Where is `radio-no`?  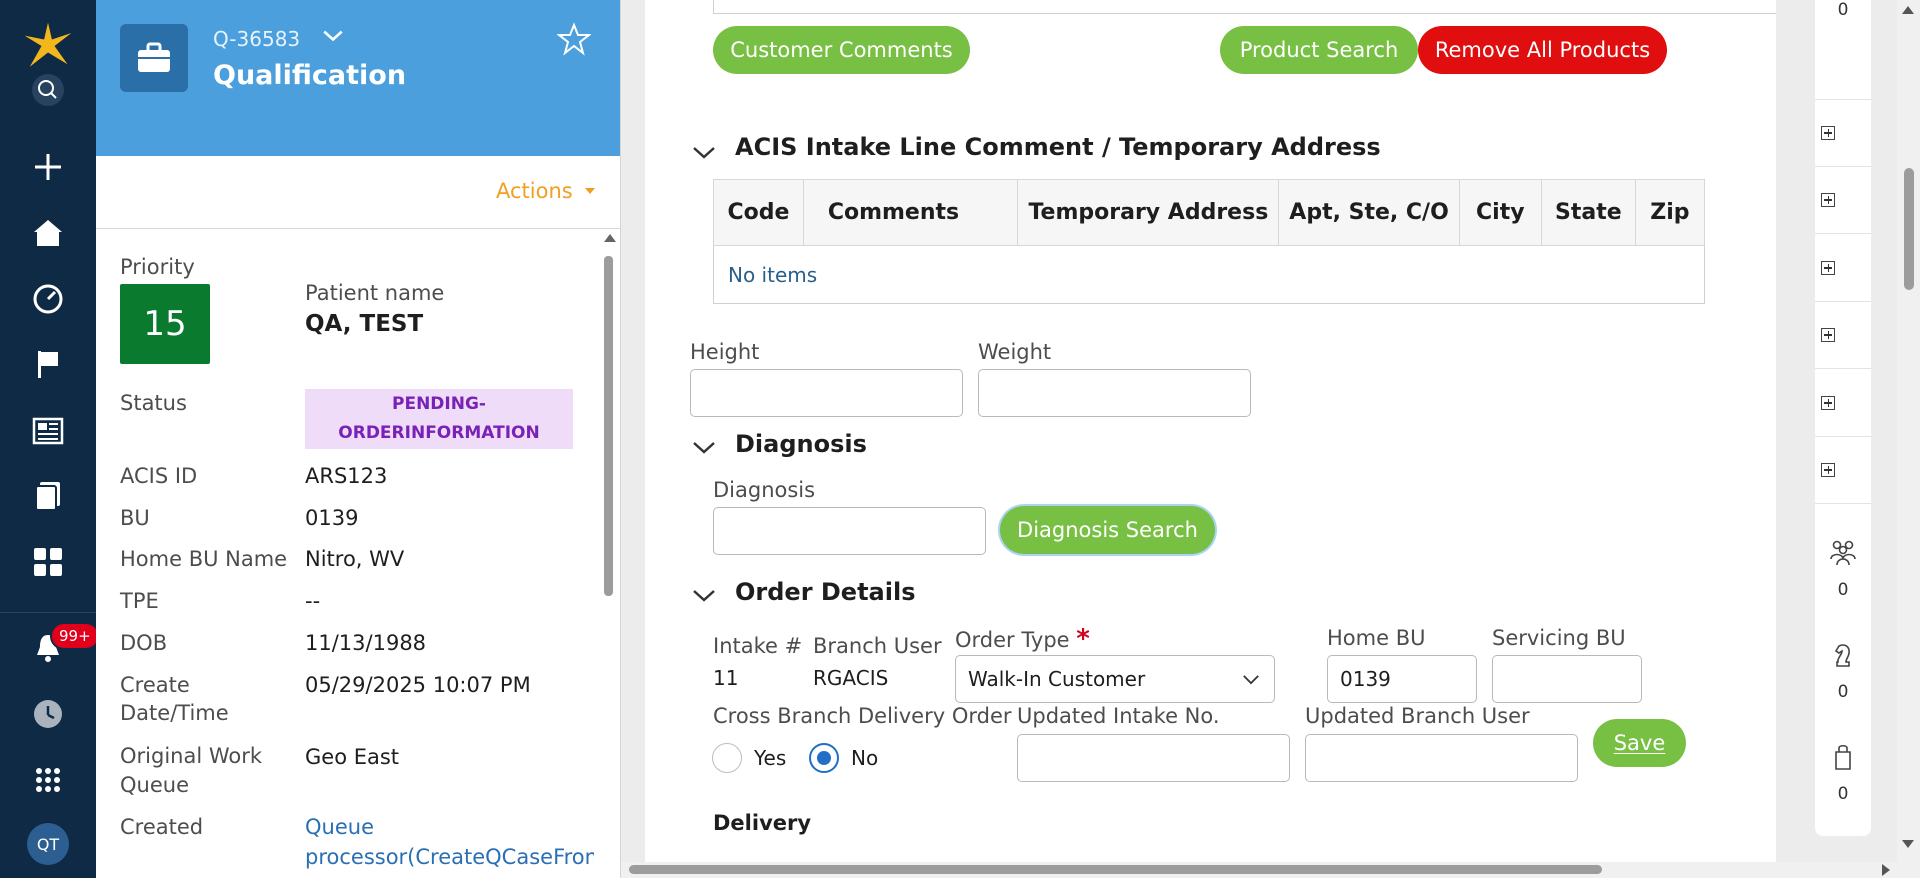 radio-no is located at coordinates (824, 758).